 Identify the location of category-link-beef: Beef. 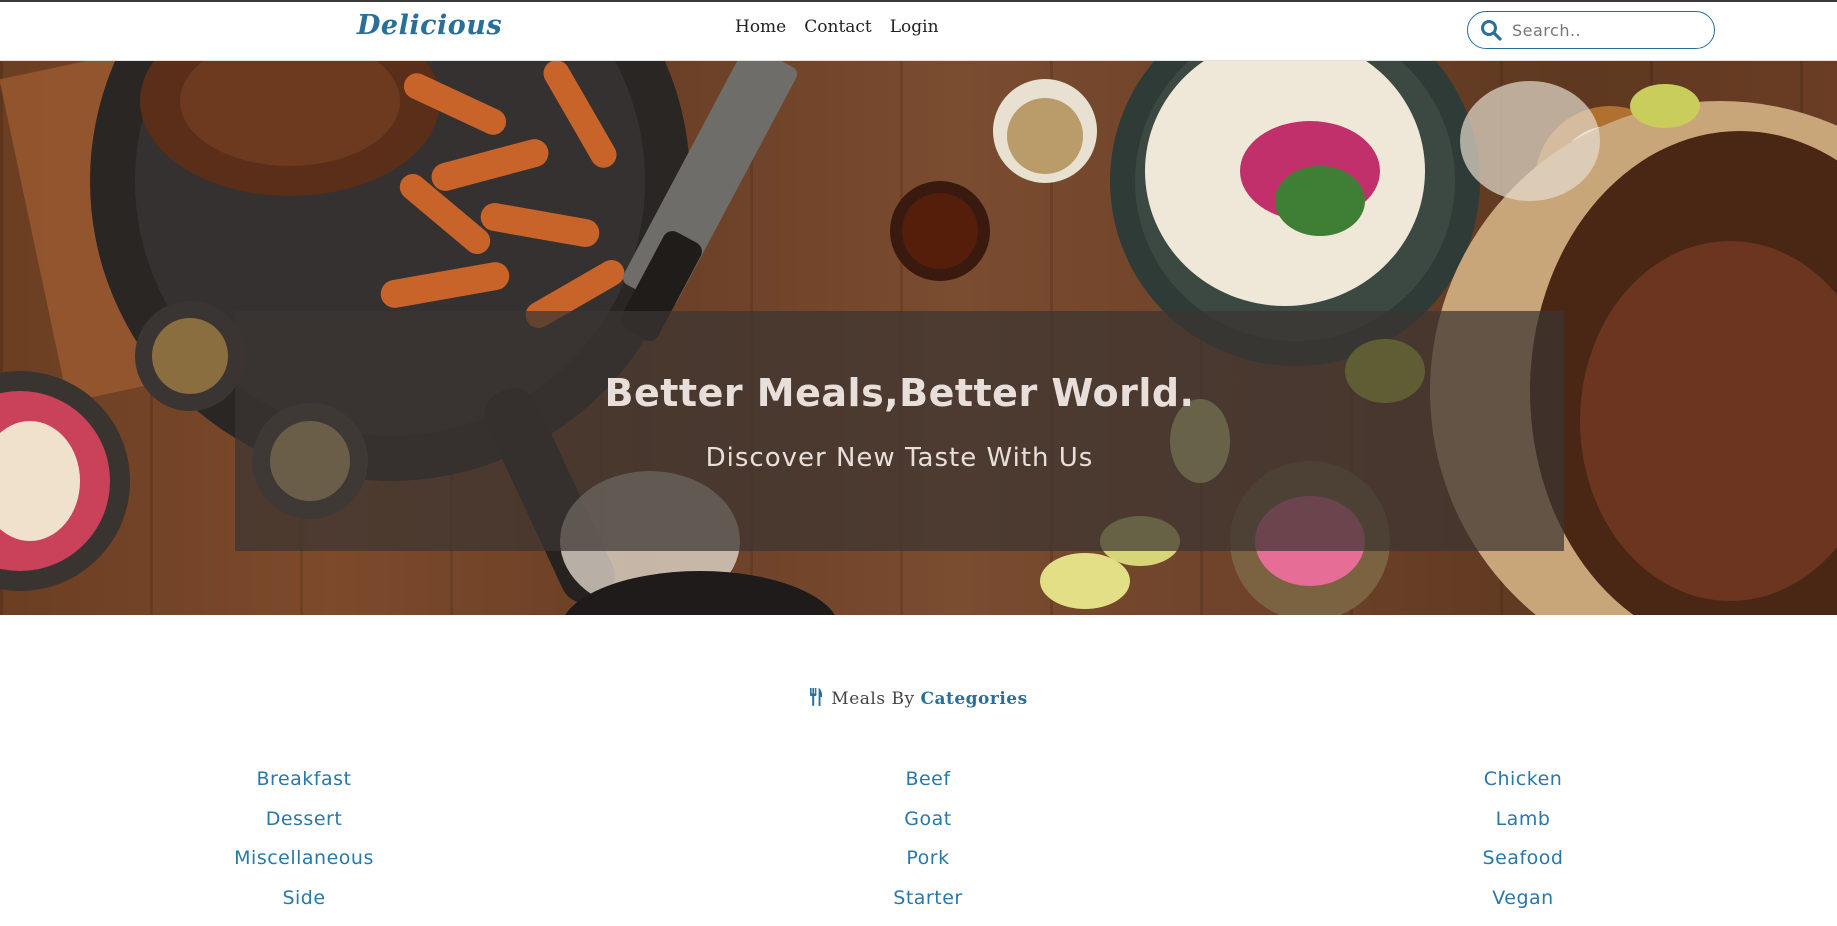
(928, 788).